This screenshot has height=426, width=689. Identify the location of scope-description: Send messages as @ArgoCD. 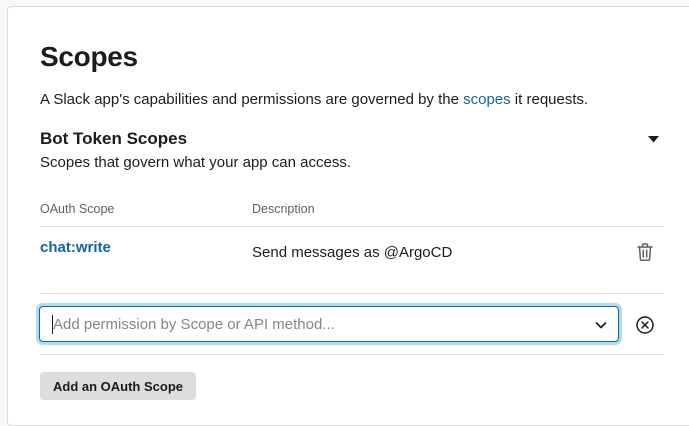
(352, 252).